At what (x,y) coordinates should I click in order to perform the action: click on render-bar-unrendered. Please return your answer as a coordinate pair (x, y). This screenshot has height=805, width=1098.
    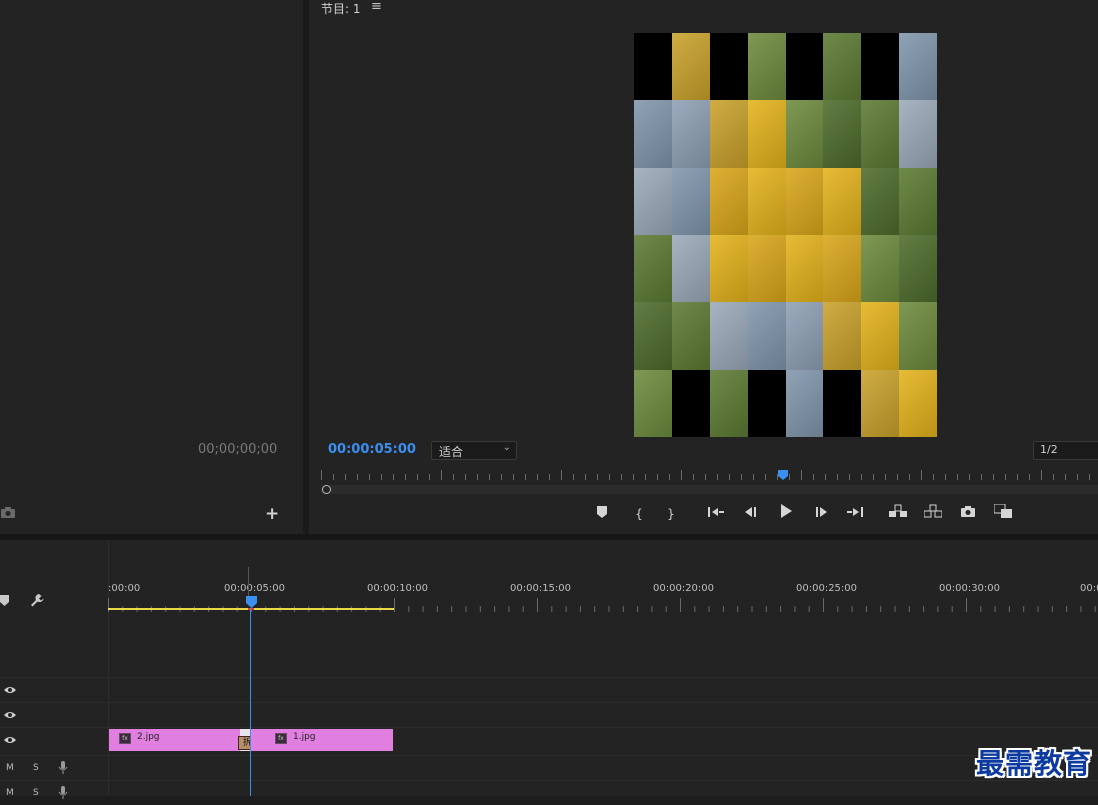
    Looking at the image, I should click on (251, 609).